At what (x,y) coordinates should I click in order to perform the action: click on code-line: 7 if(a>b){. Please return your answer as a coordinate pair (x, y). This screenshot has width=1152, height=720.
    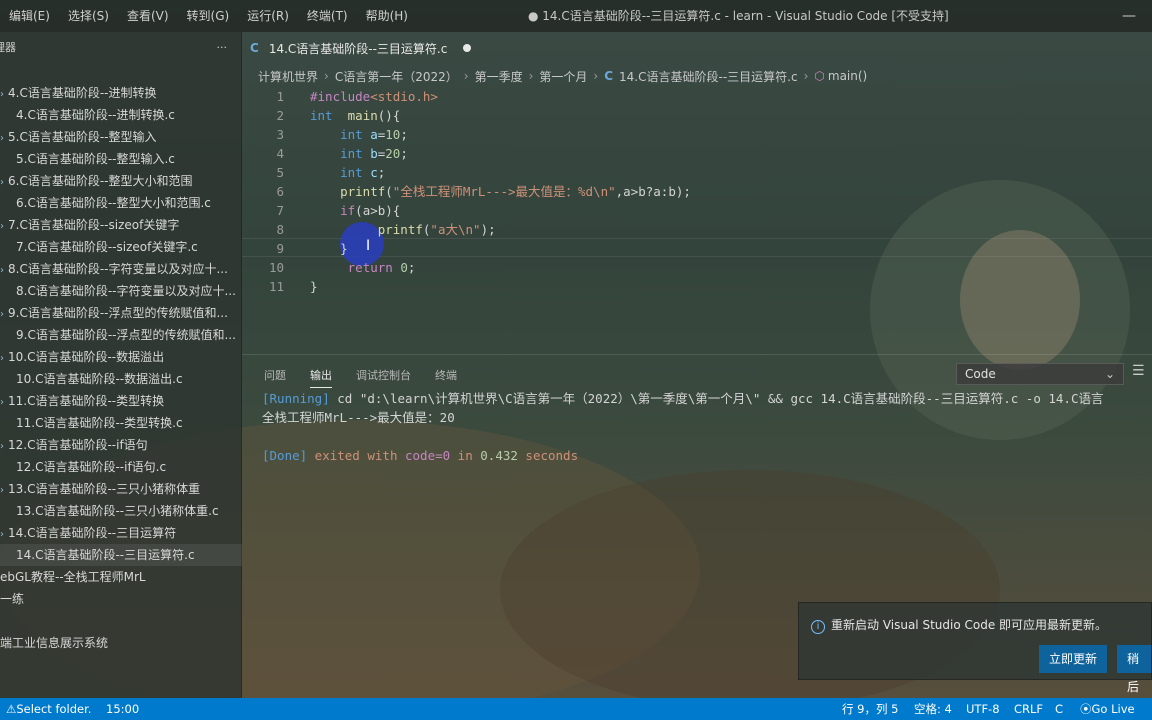
    Looking at the image, I should click on (697, 210).